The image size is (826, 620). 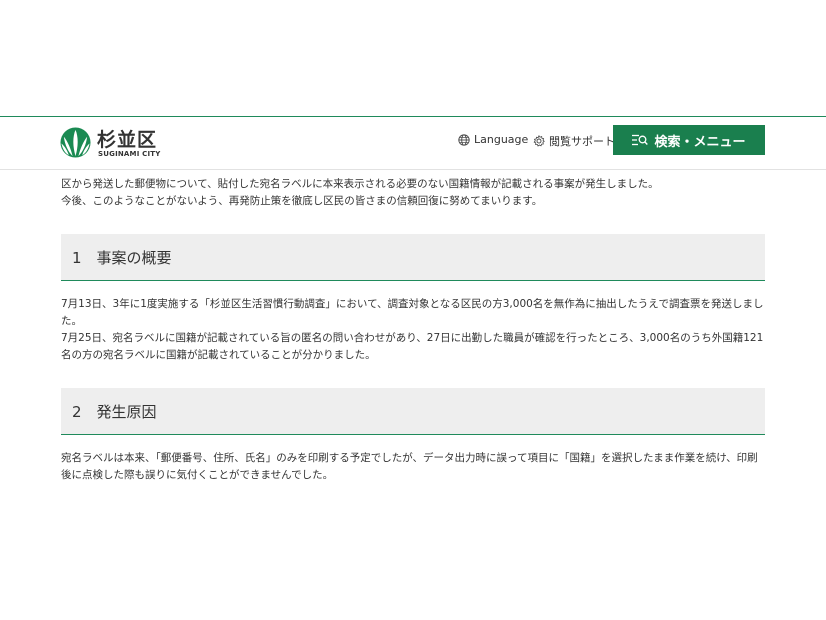 I want to click on section-heading-overview: 1 事案の概要, so click(x=413, y=257).